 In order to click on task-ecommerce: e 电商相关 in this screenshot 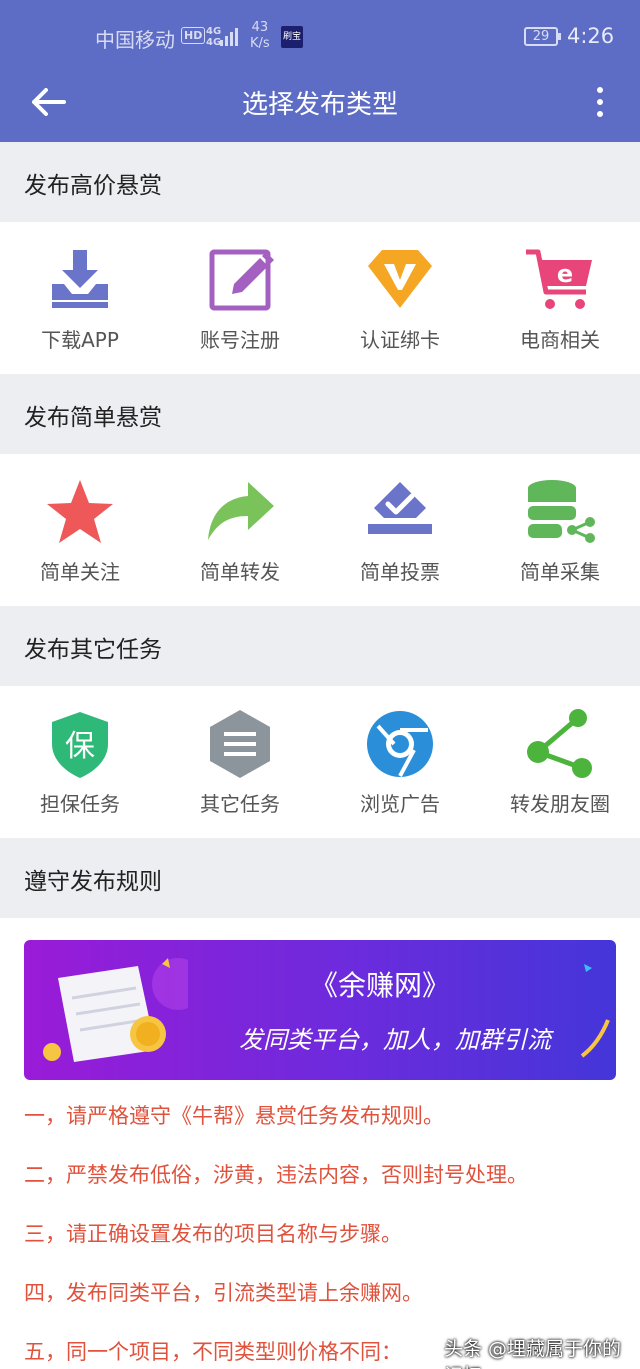, I will do `click(560, 298)`.